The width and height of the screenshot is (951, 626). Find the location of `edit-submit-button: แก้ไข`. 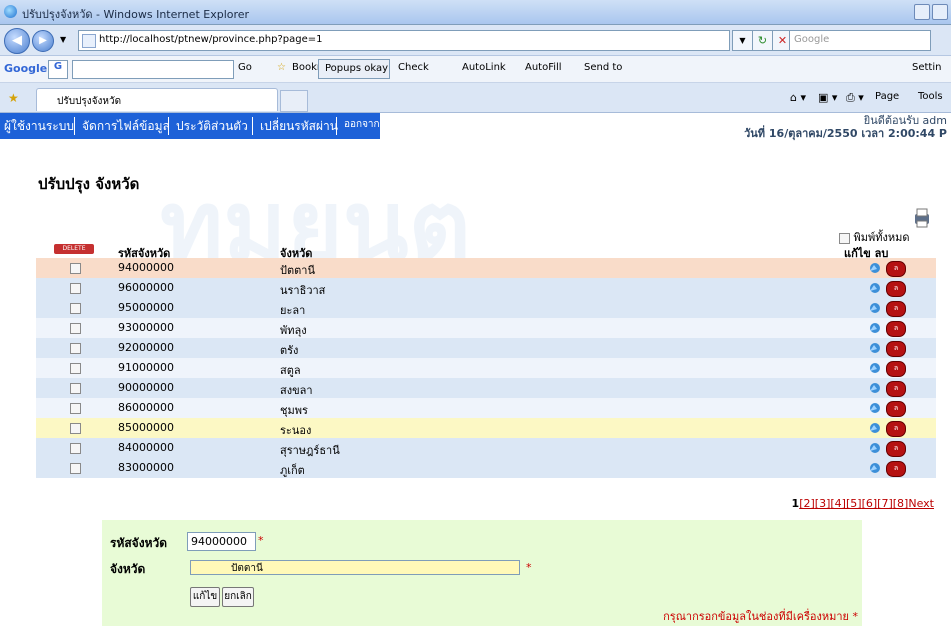

edit-submit-button: แก้ไข is located at coordinates (205, 597).